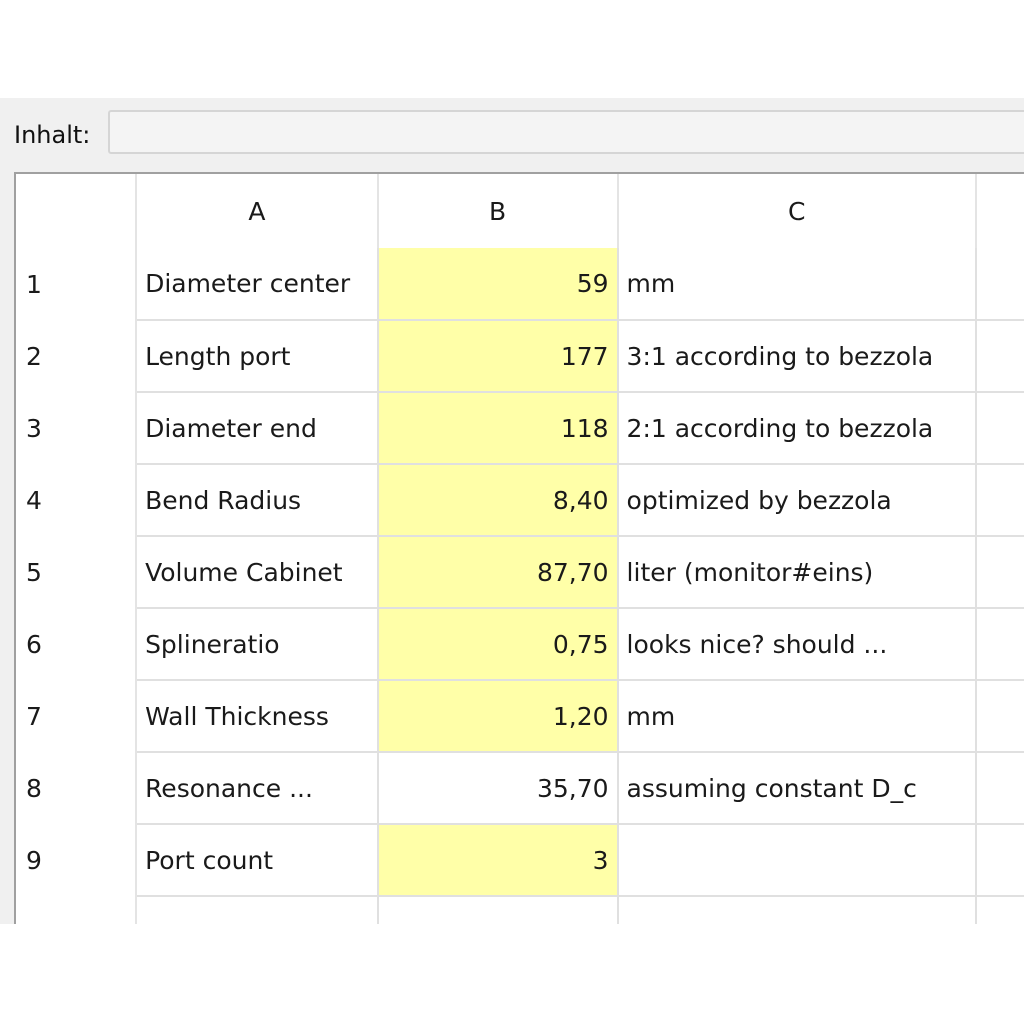 This screenshot has width=1024, height=1024. I want to click on cell-a: Diameter center, so click(257, 284).